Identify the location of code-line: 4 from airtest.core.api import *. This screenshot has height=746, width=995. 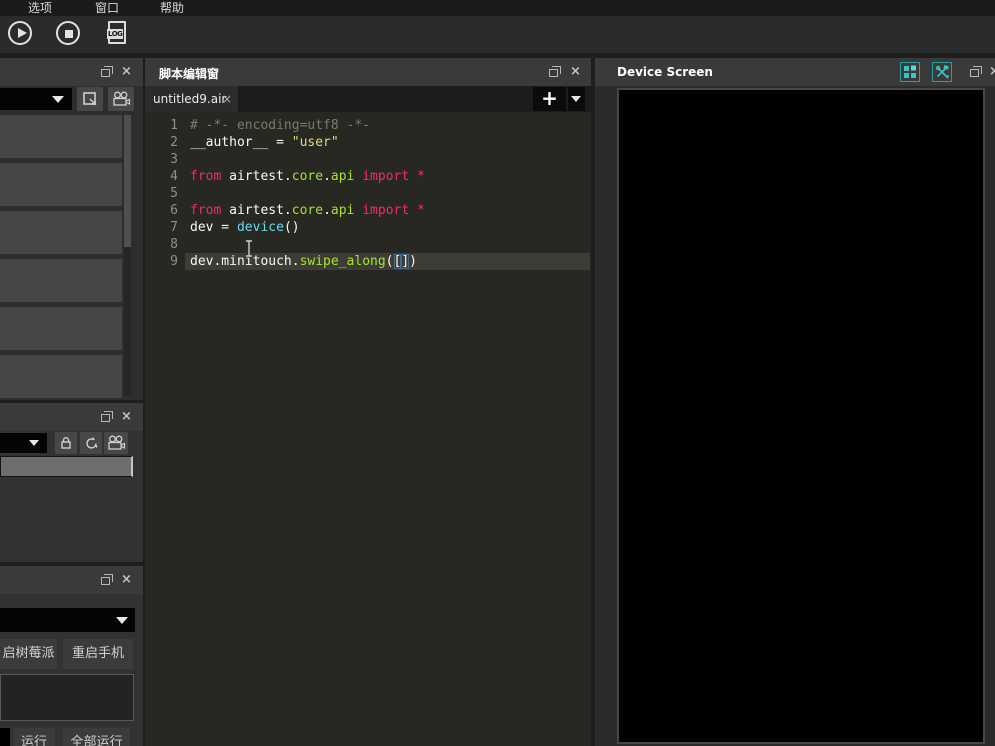
(368, 176).